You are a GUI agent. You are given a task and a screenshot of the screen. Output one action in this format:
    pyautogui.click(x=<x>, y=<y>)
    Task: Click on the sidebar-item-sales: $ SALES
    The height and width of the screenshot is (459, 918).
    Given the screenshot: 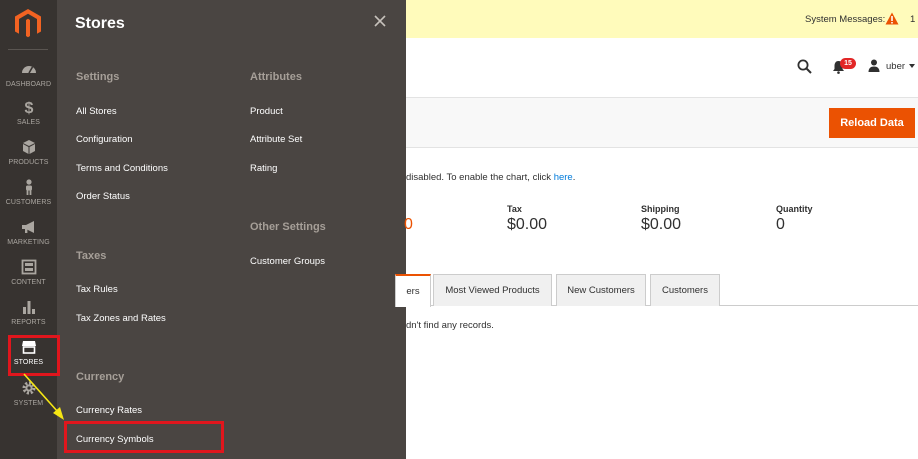 What is the action you would take?
    pyautogui.click(x=28, y=118)
    